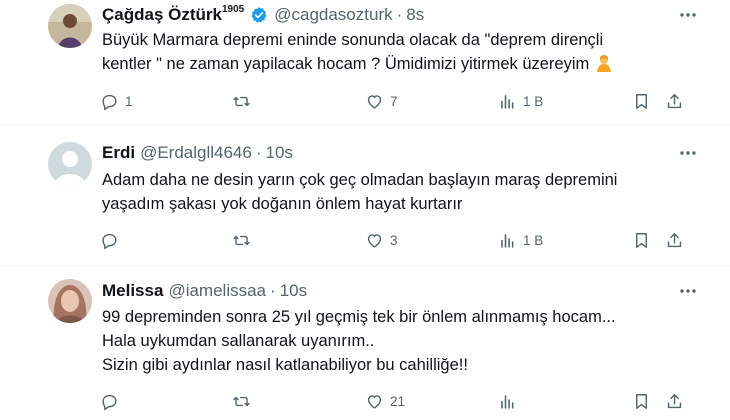  I want to click on handle: @Erdalgll4646, so click(196, 153).